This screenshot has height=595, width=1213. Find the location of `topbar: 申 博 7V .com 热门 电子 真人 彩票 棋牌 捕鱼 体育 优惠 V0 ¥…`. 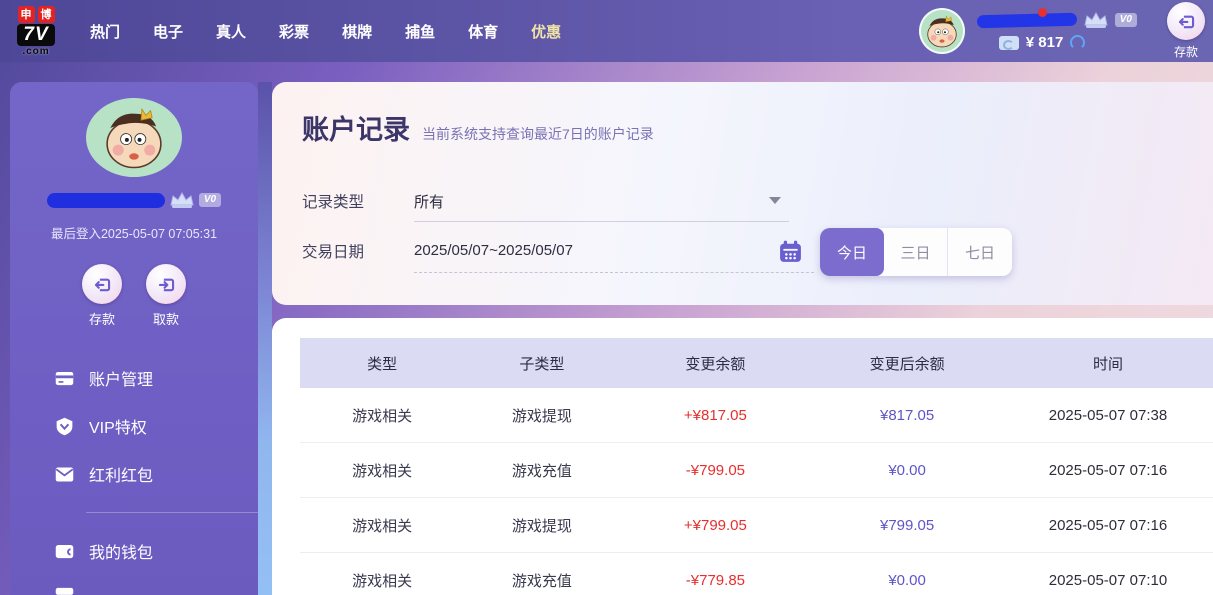

topbar: 申 博 7V .com 热门 电子 真人 彩票 棋牌 捕鱼 体育 优惠 V0 ¥… is located at coordinates (606, 31).